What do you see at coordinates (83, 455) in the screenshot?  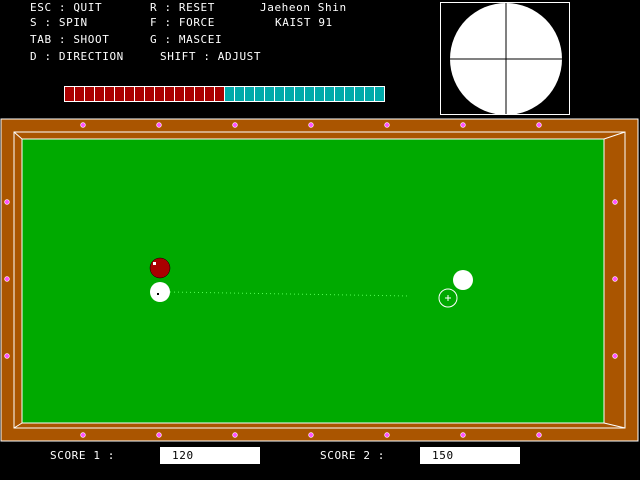 I see `score1-label: SCORE 1 :` at bounding box center [83, 455].